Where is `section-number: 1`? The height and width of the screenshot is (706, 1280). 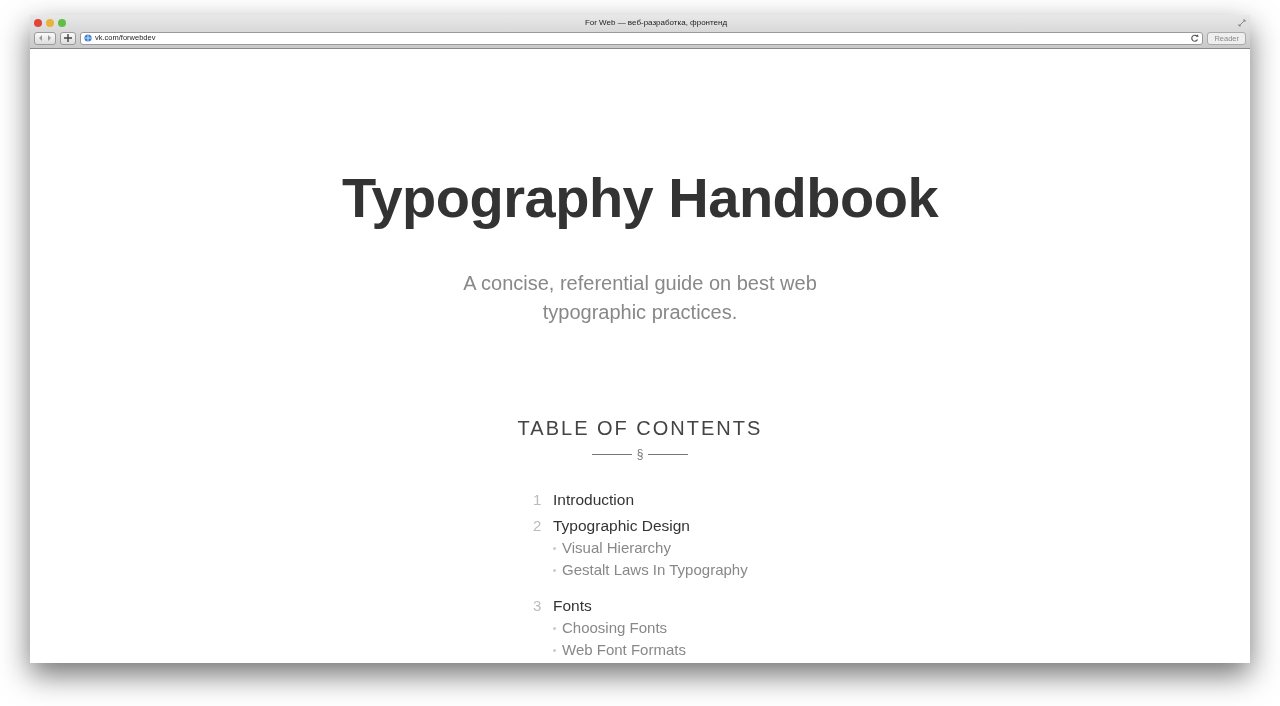
section-number: 1 is located at coordinates (538, 500).